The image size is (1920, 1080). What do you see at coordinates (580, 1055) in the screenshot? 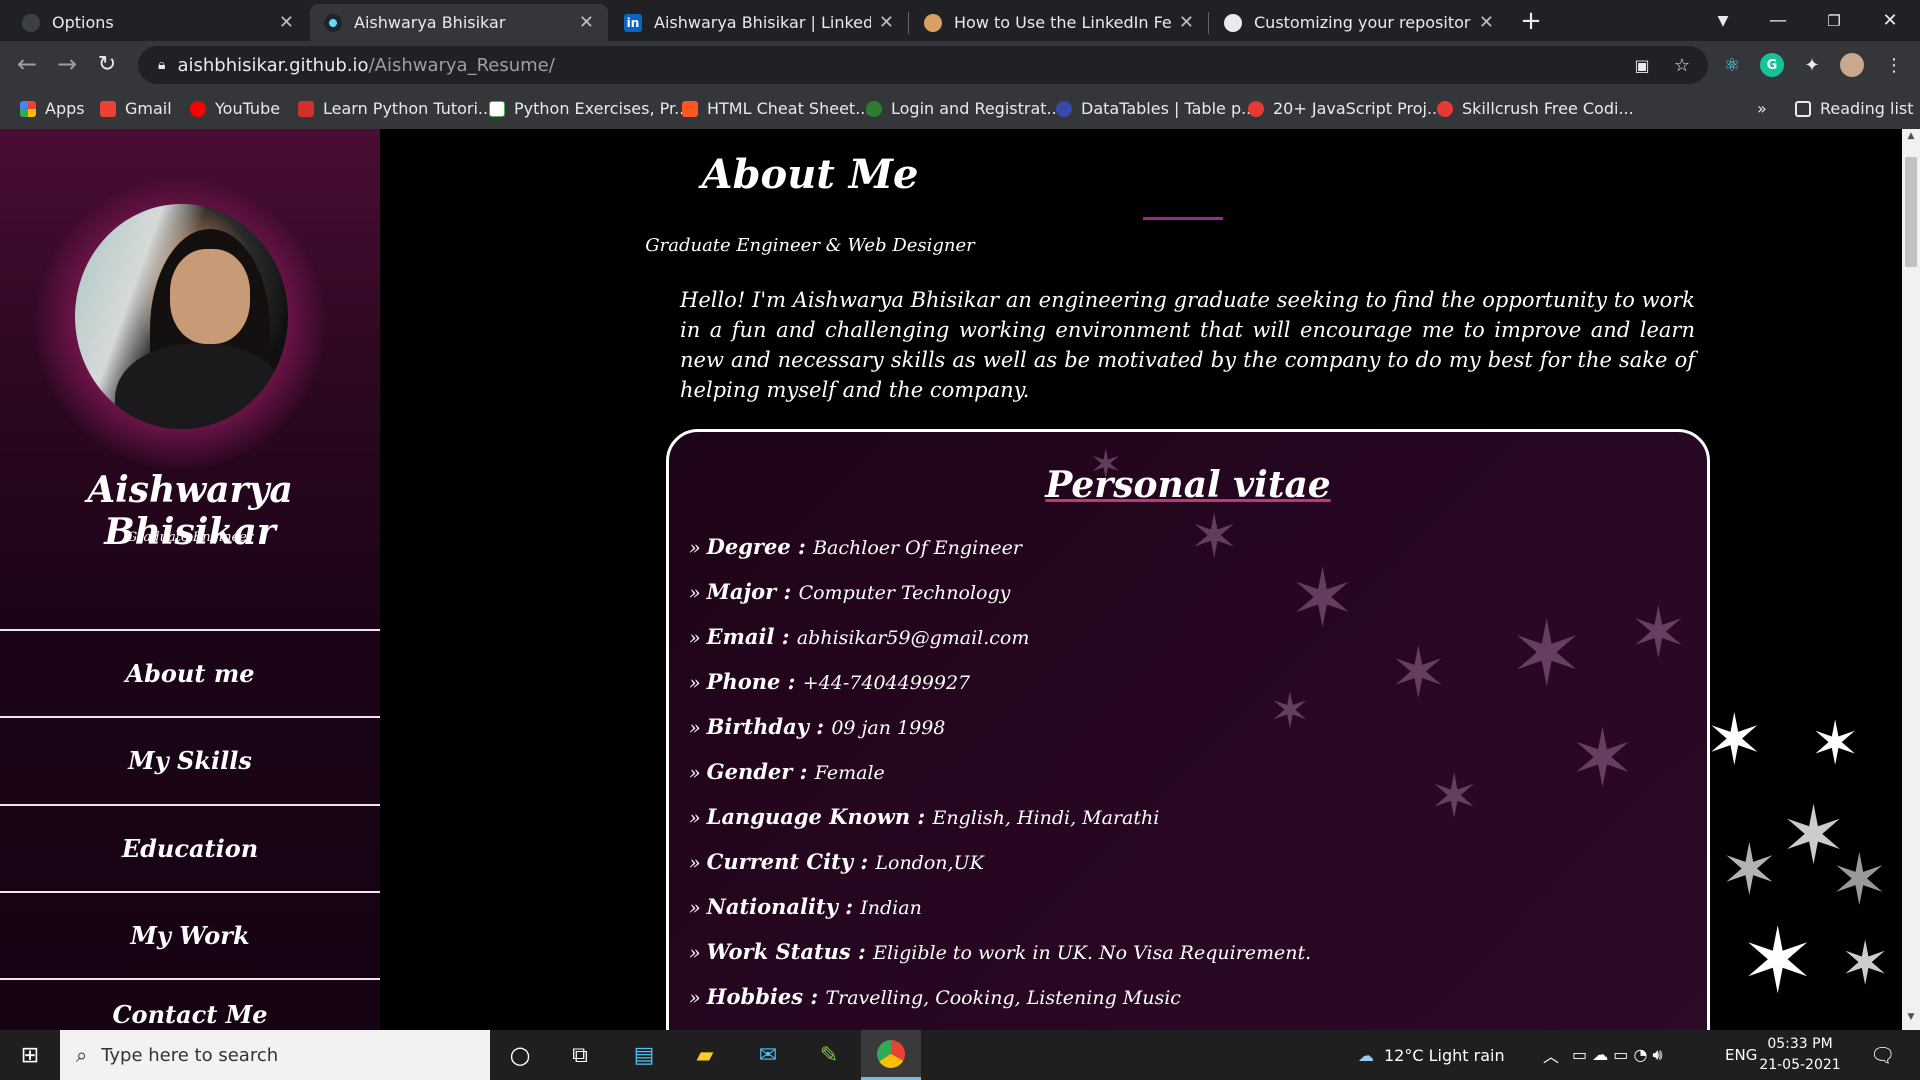
I see `task-view-icon: ⧉` at bounding box center [580, 1055].